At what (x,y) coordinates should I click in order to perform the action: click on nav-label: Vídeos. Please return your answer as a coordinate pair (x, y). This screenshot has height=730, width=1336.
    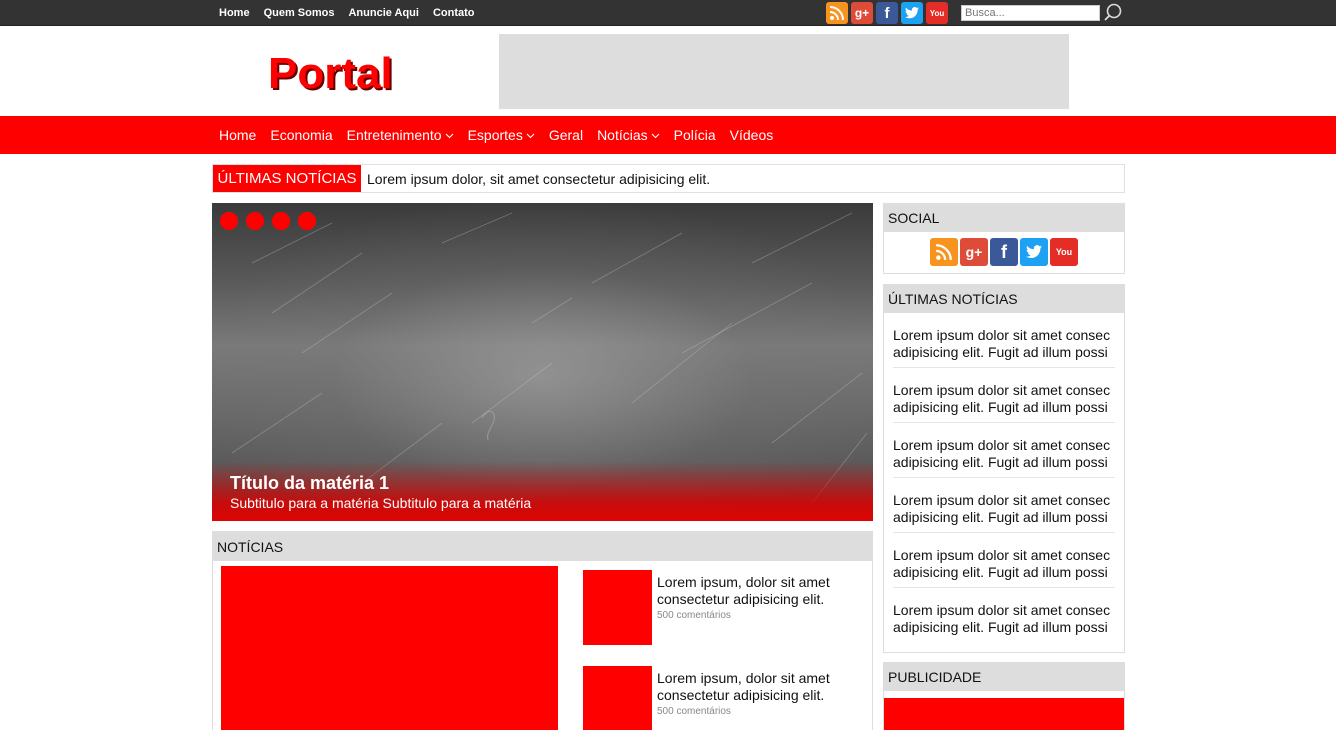
    Looking at the image, I should click on (751, 135).